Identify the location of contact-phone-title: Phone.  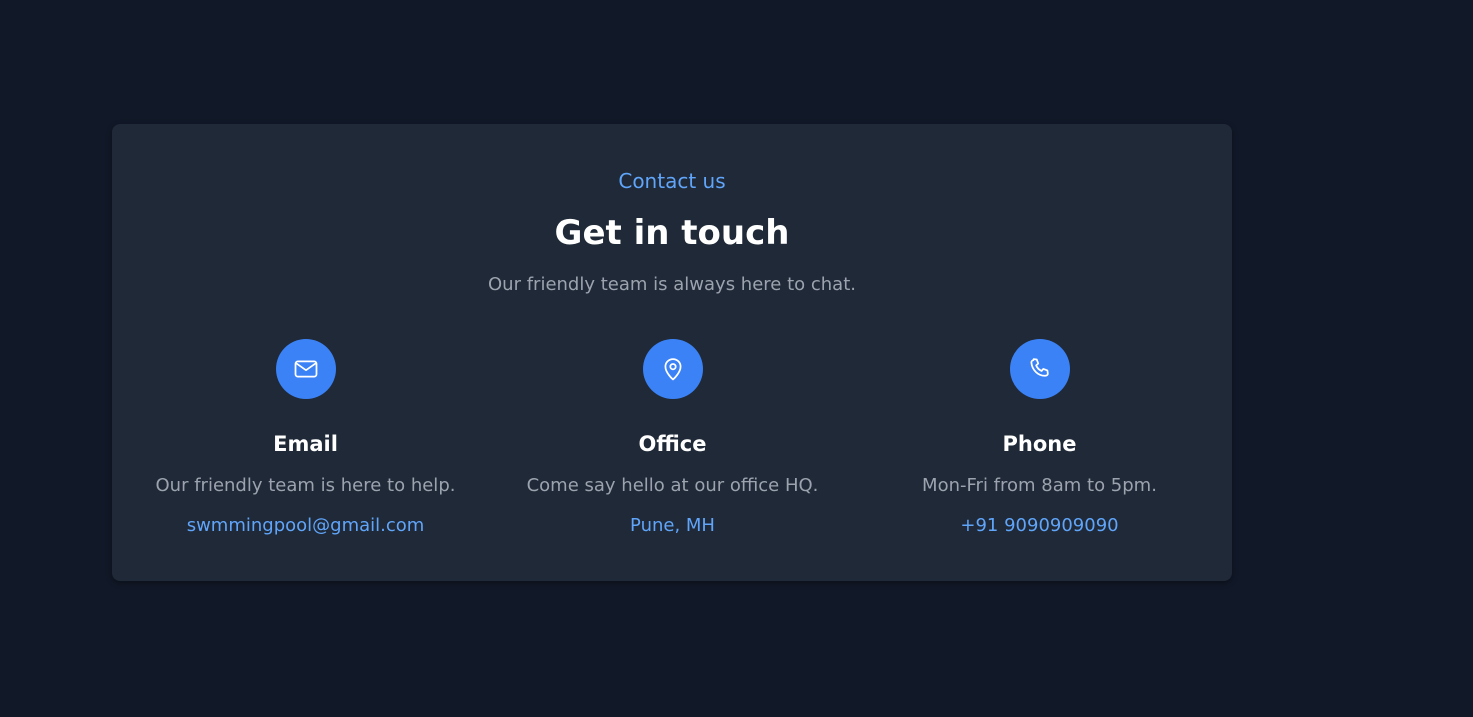
(1039, 444).